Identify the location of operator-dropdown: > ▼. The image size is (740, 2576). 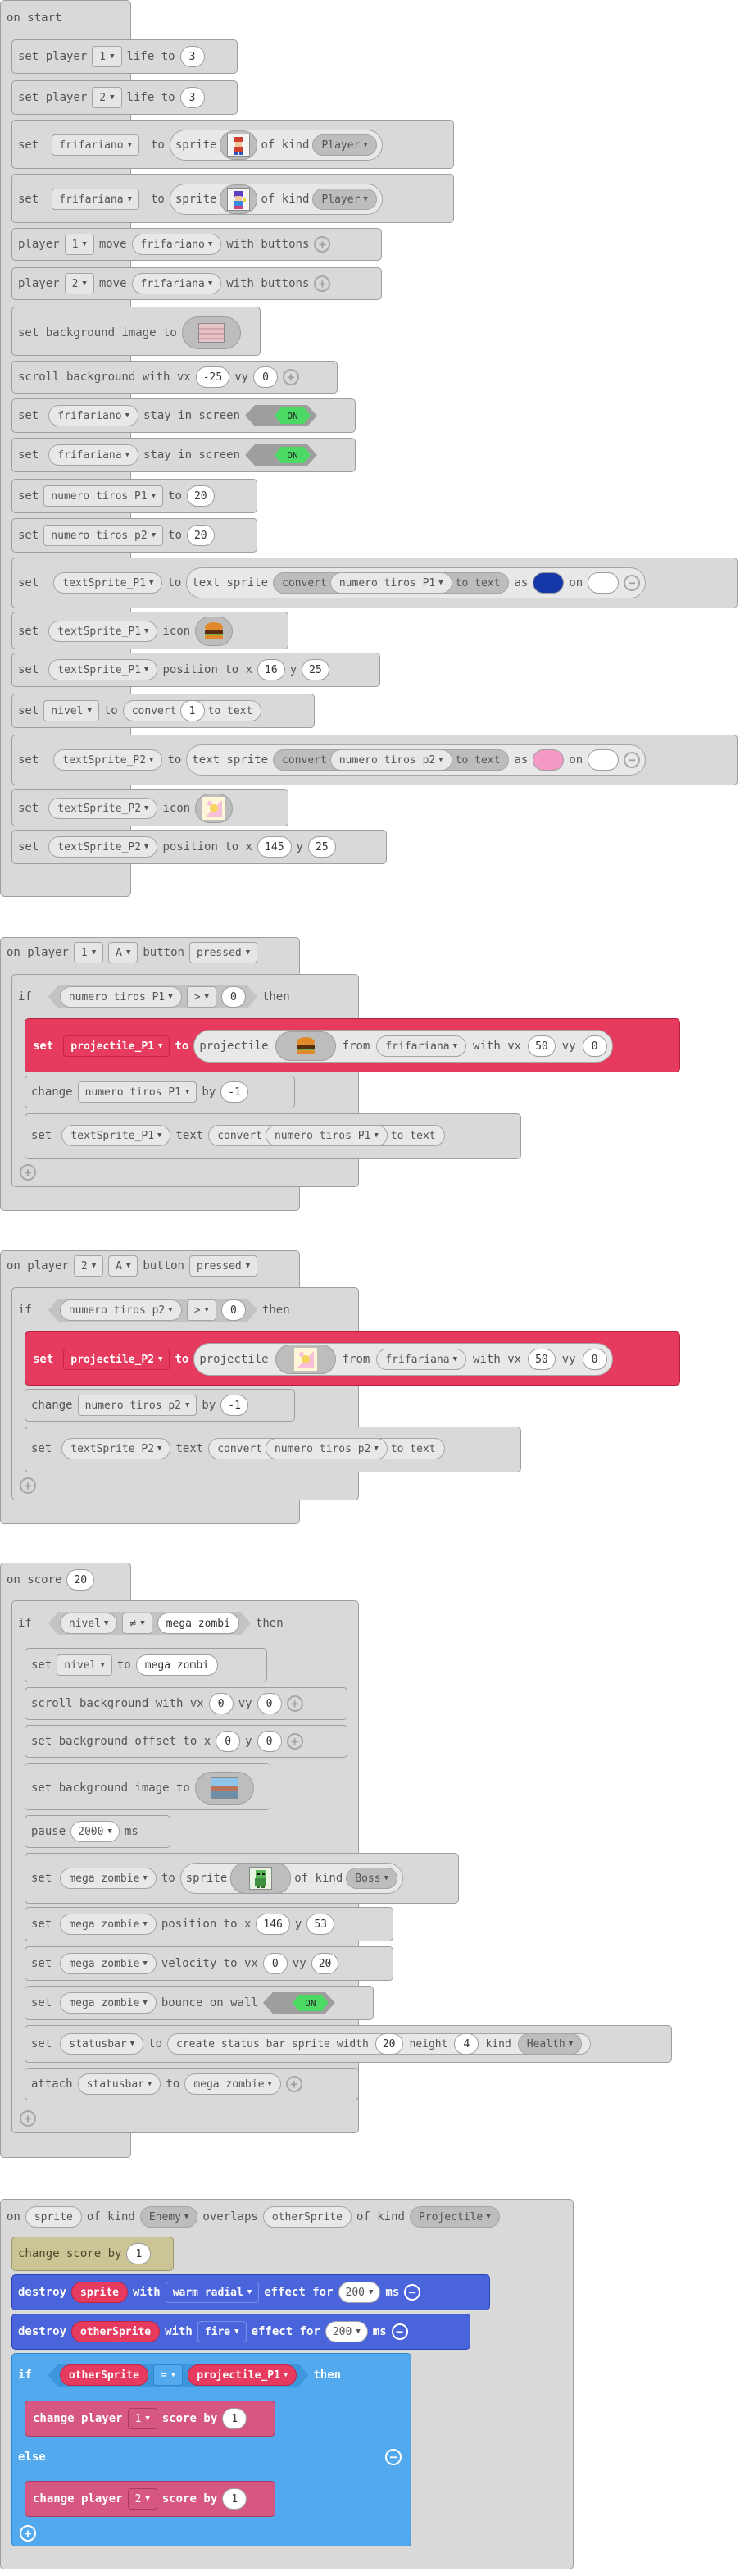
(201, 1310).